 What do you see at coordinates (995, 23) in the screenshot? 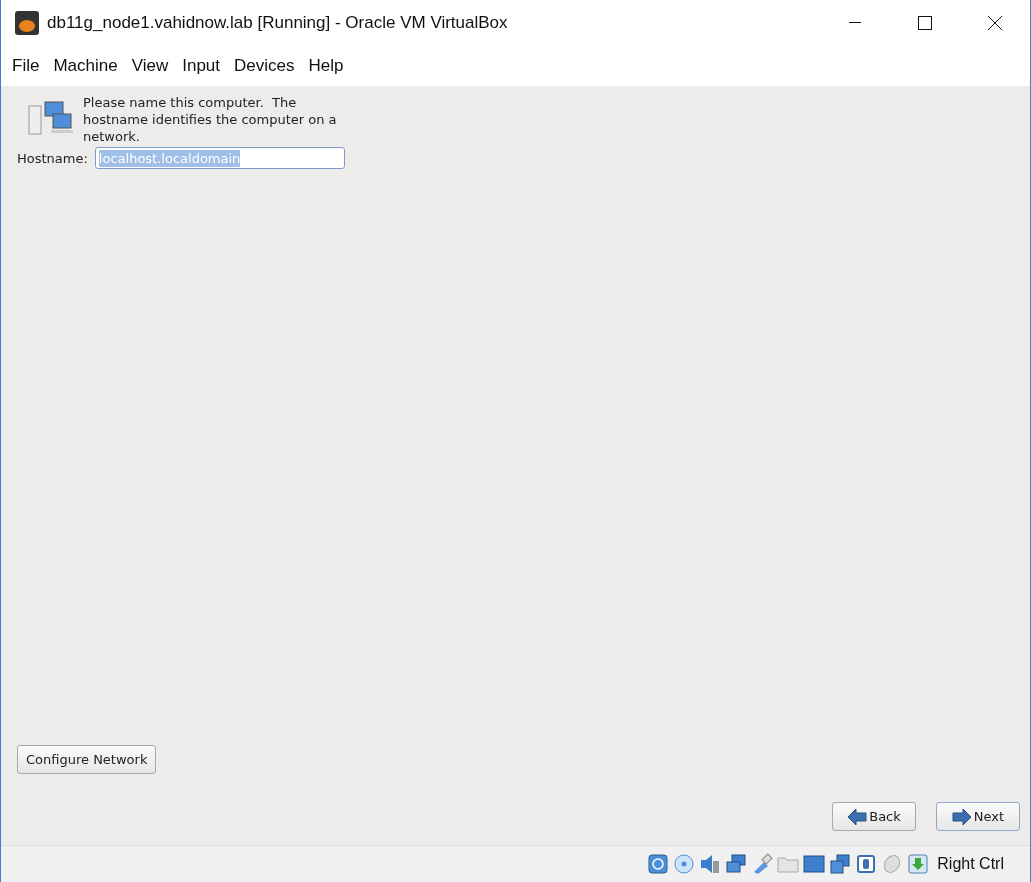
I see `close-icon` at bounding box center [995, 23].